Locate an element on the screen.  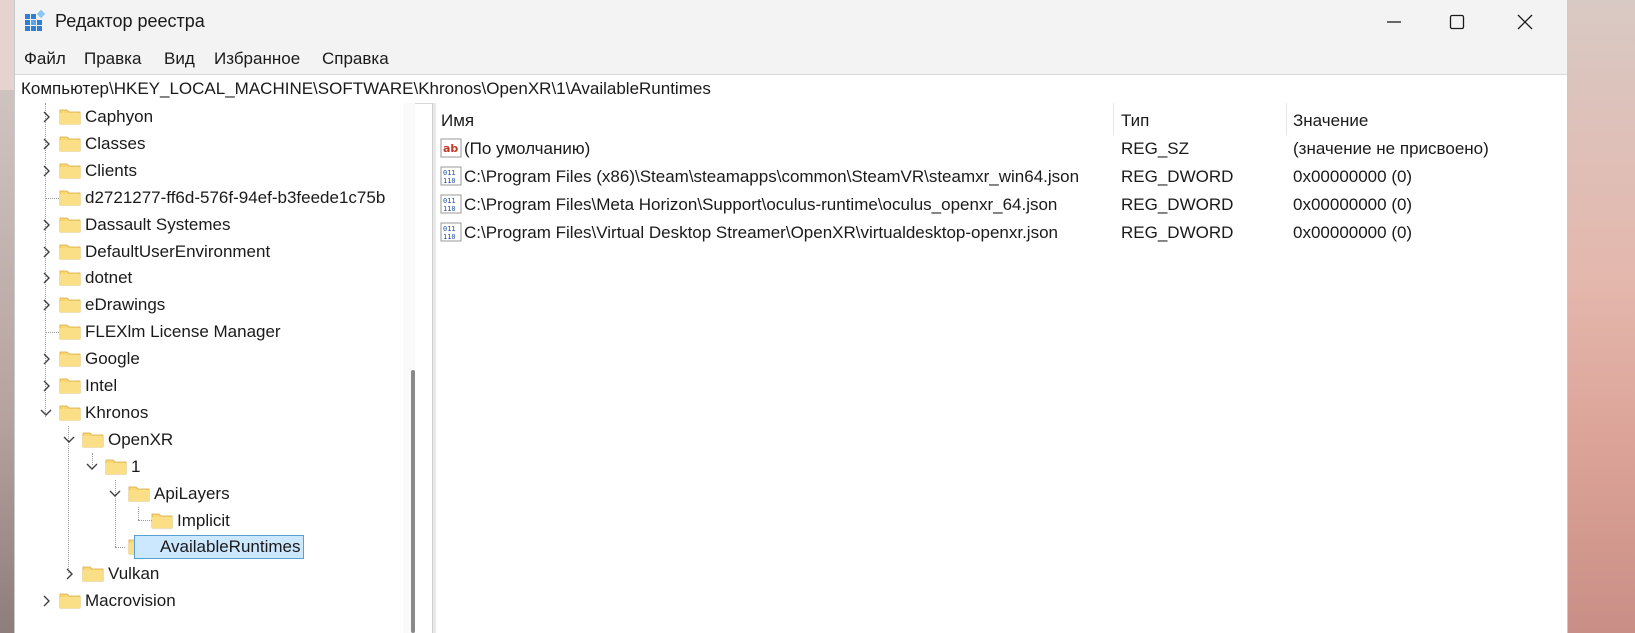
tree-item: Google is located at coordinates (209, 359).